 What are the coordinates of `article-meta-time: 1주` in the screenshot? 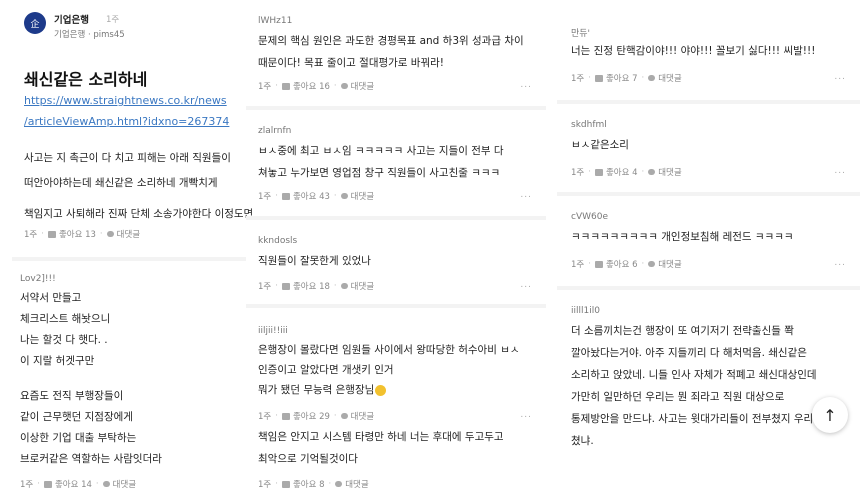 It's located at (31, 235).